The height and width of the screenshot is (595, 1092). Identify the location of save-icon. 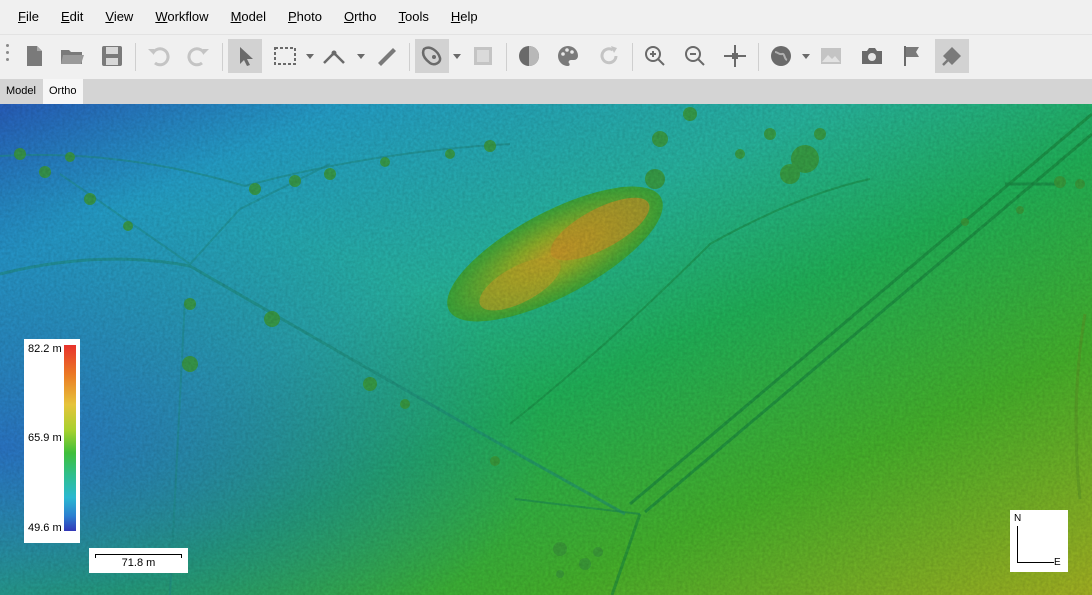
(112, 56).